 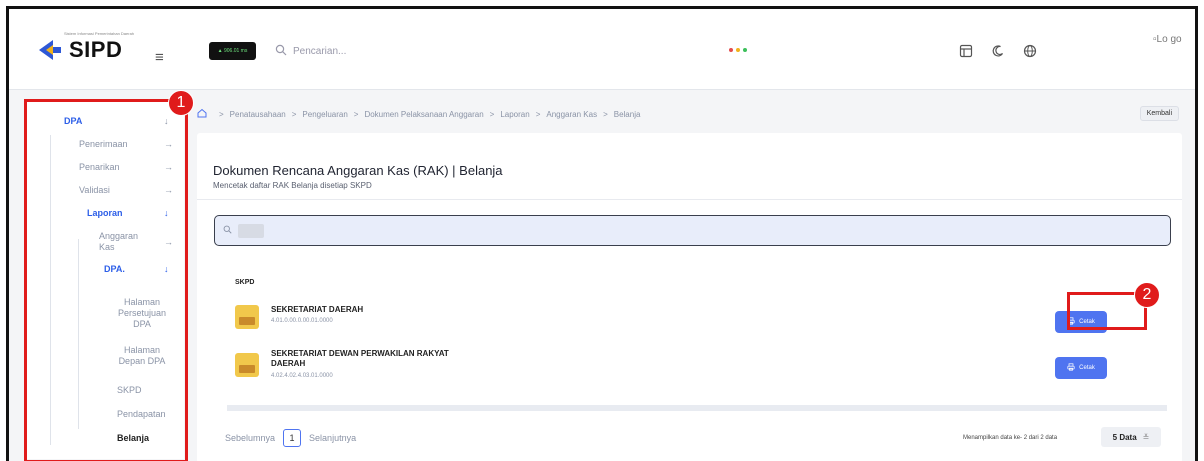 I want to click on logo: SIPD, so click(x=79, y=50).